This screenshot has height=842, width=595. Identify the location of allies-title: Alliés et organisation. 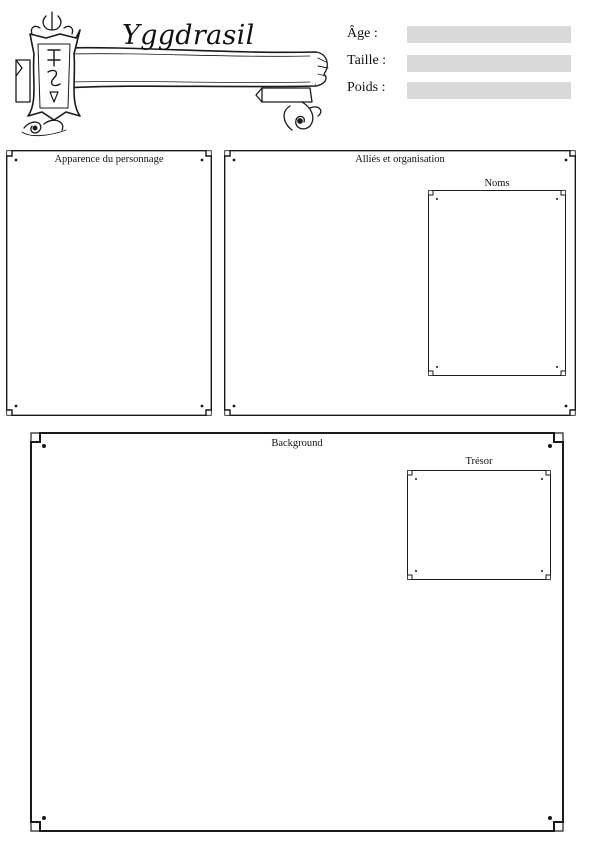
(400, 159).